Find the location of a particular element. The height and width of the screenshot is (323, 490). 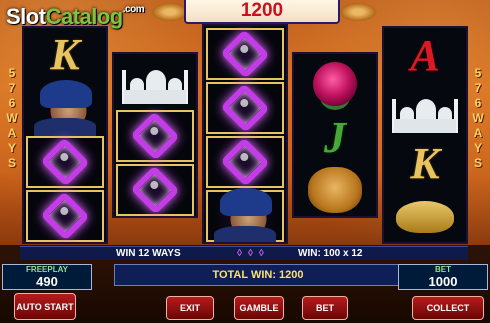

bet-button: BET is located at coordinates (325, 308).